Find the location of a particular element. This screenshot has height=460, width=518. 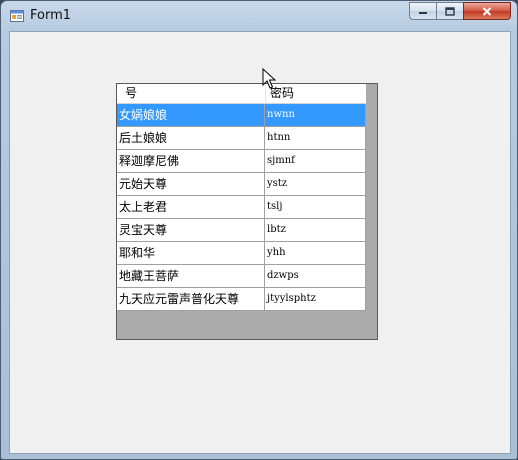

table-row: 释迦摩尼佛 sjmnf is located at coordinates (241, 161).